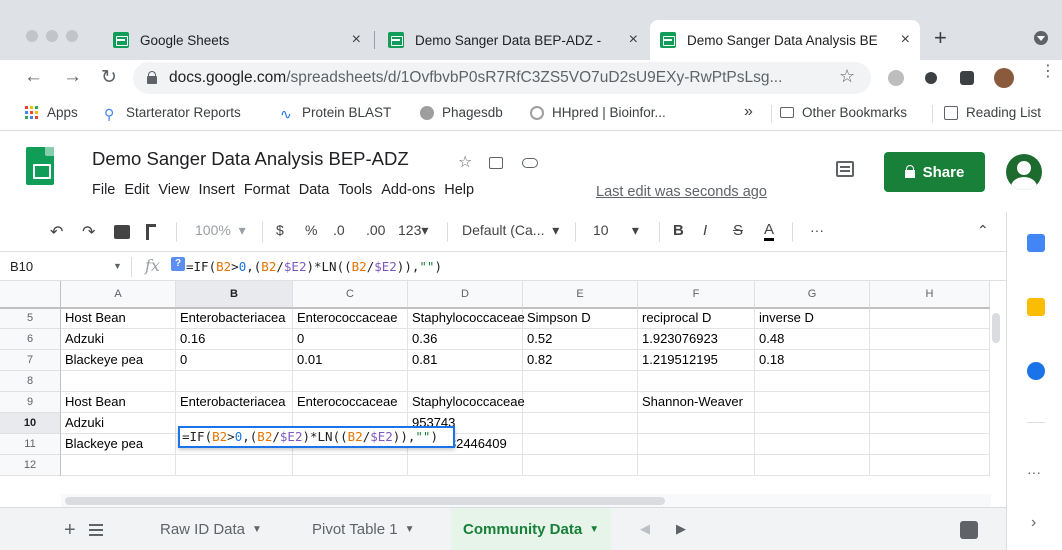  Describe the element at coordinates (459, 190) in the screenshot. I see `menu-help: Help` at that location.